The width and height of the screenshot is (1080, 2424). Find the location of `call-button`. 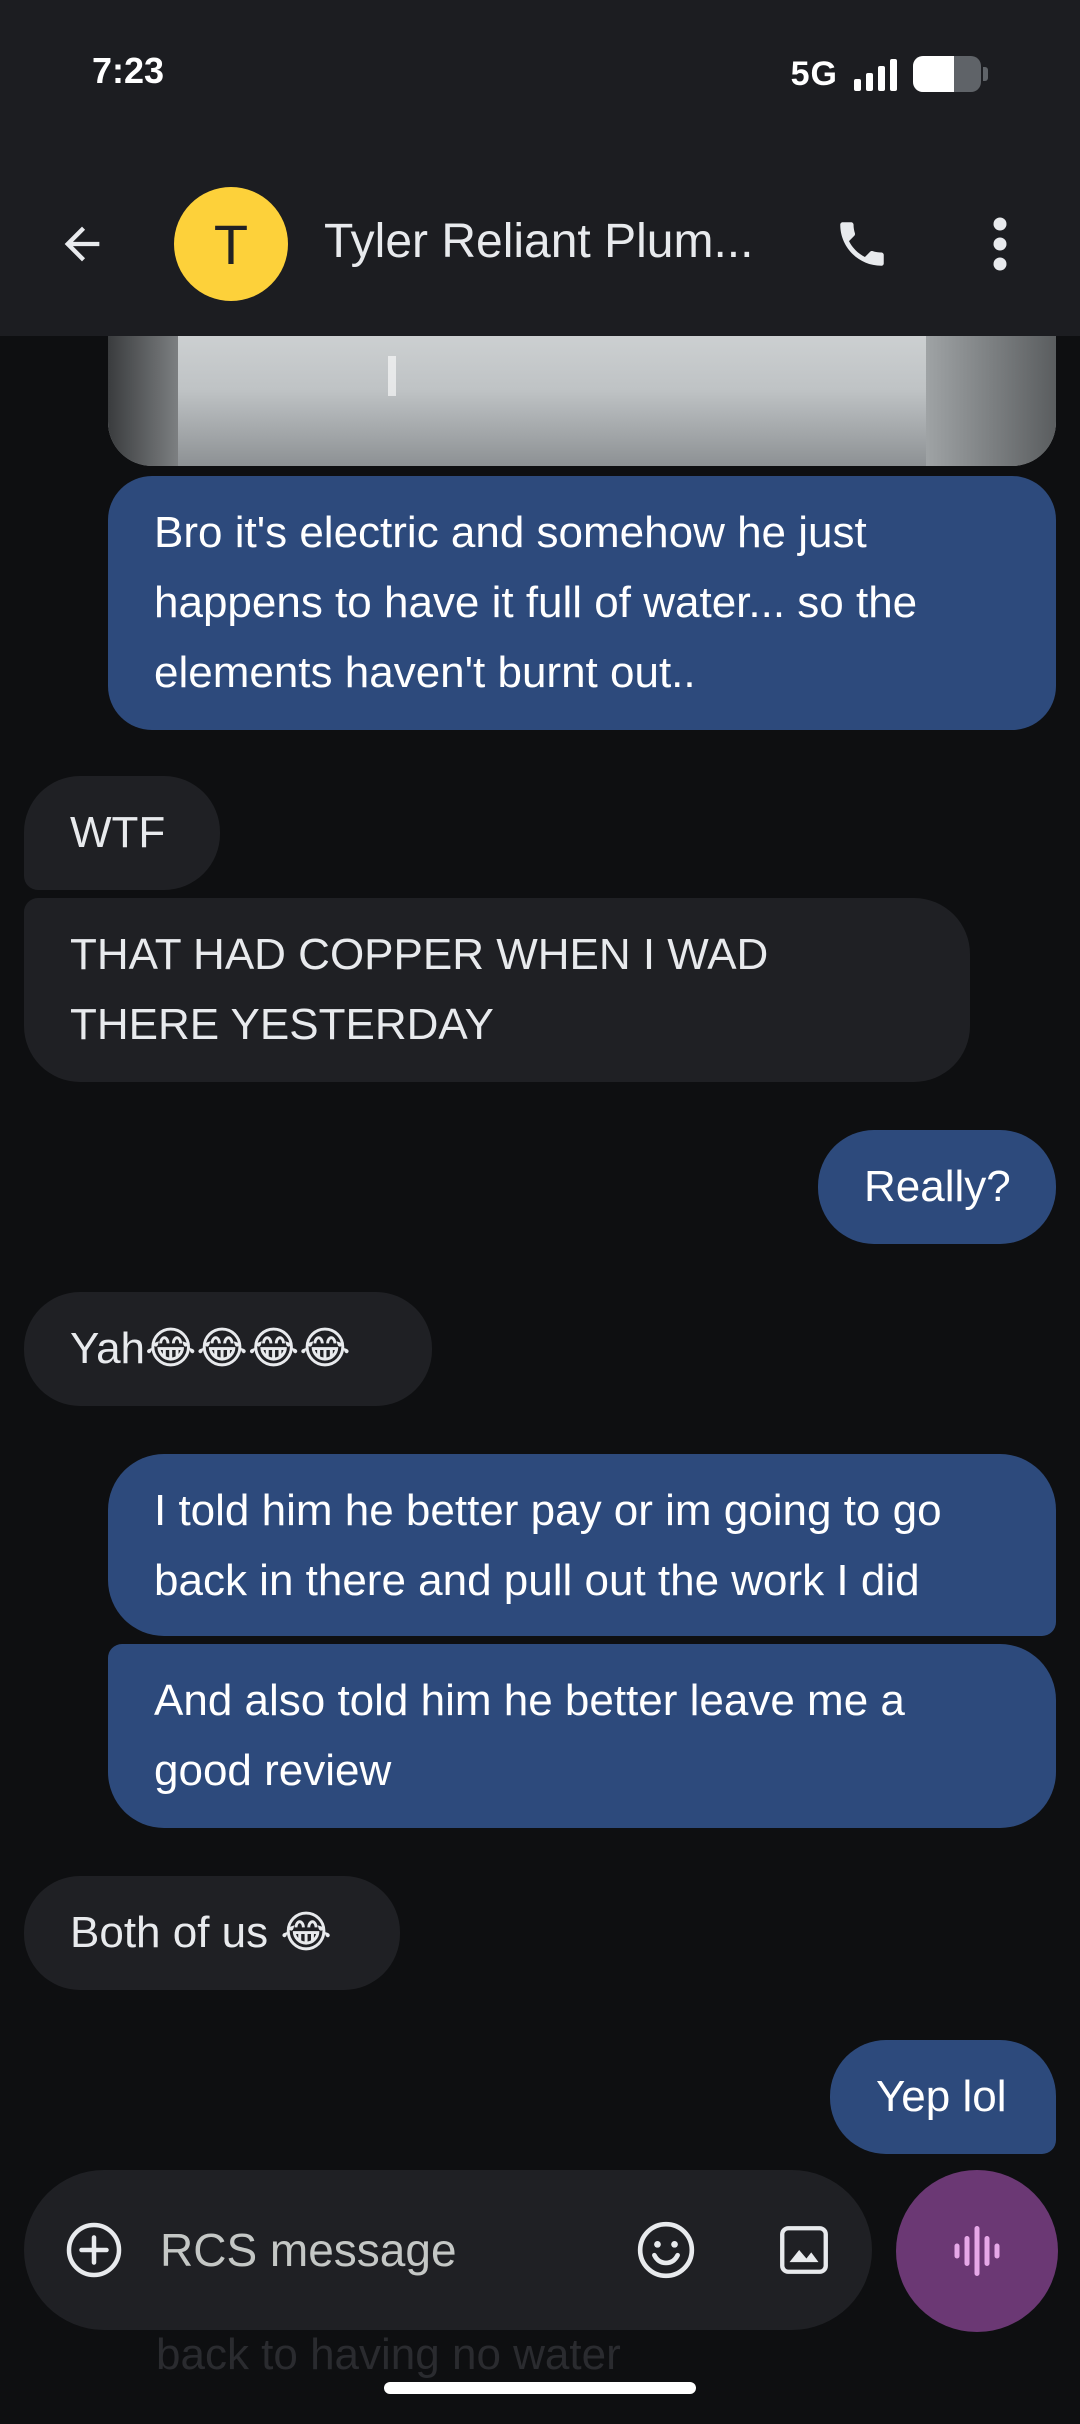

call-button is located at coordinates (862, 244).